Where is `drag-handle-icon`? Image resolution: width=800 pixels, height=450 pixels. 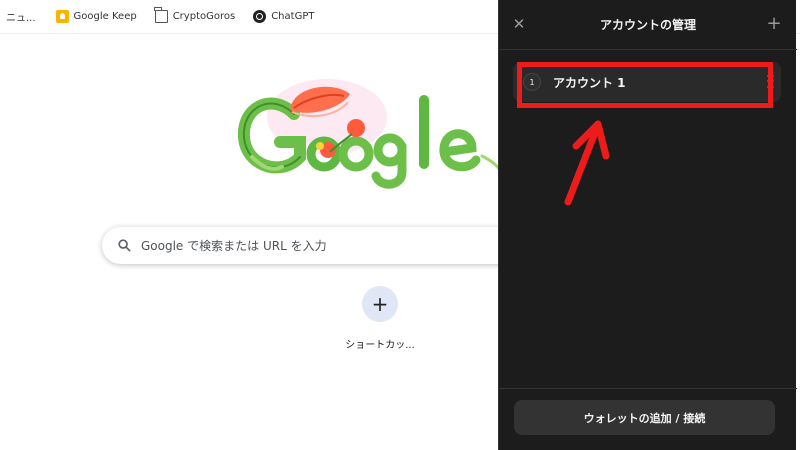 drag-handle-icon is located at coordinates (771, 82).